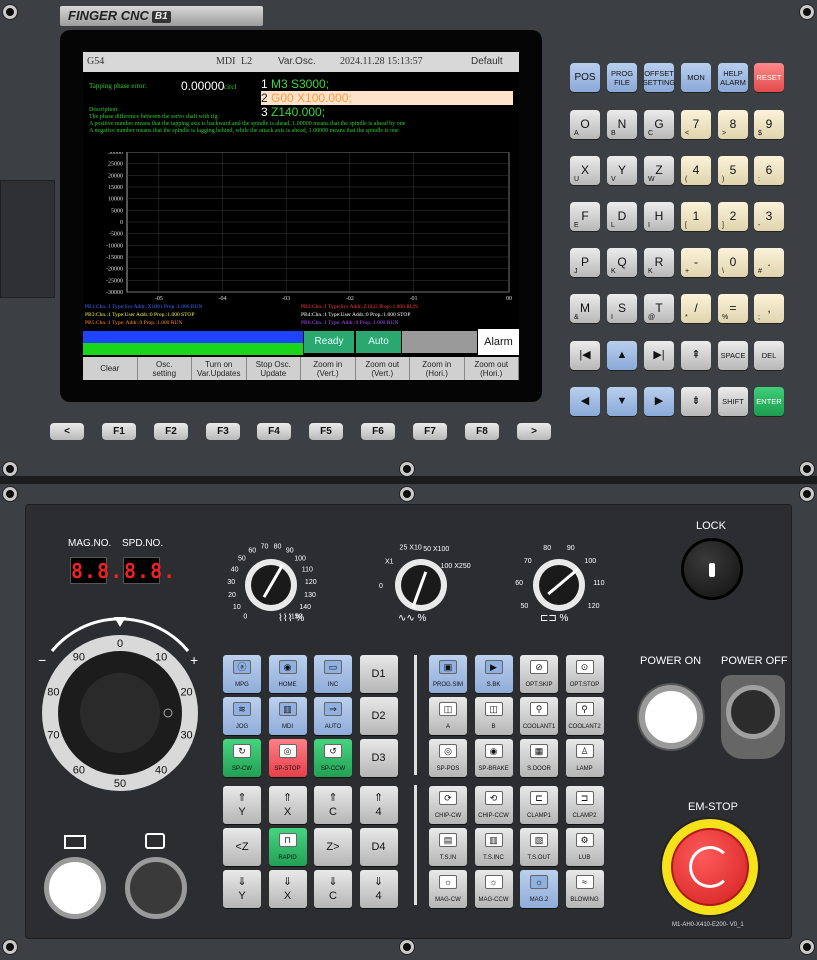 The image size is (817, 960). What do you see at coordinates (333, 716) in the screenshot?
I see `op-key-auto: ⇒ AUTO` at bounding box center [333, 716].